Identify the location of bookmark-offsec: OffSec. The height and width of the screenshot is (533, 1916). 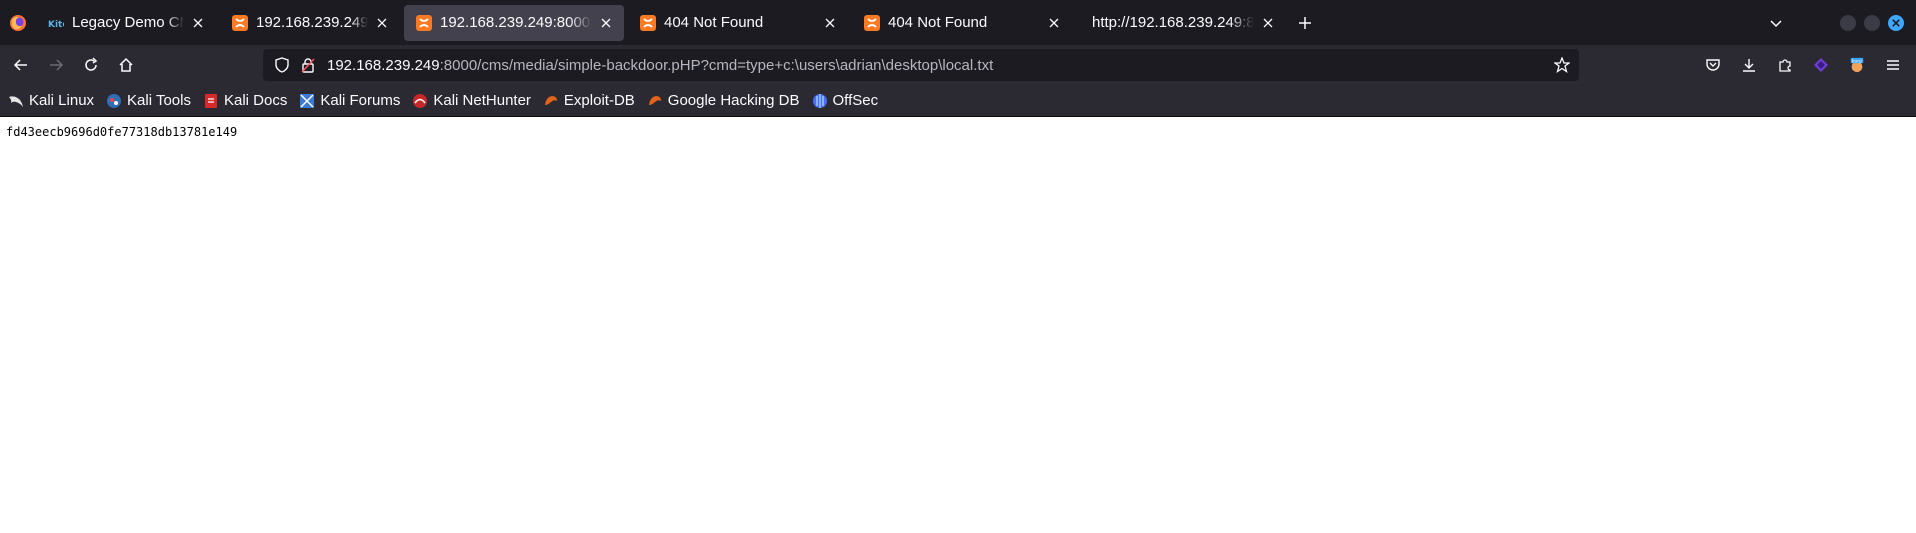
(845, 100).